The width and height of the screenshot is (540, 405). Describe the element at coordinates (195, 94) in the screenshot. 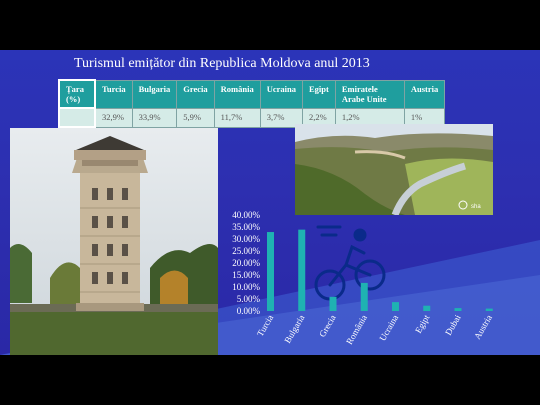

I see `table-header-cell: Grecia` at that location.